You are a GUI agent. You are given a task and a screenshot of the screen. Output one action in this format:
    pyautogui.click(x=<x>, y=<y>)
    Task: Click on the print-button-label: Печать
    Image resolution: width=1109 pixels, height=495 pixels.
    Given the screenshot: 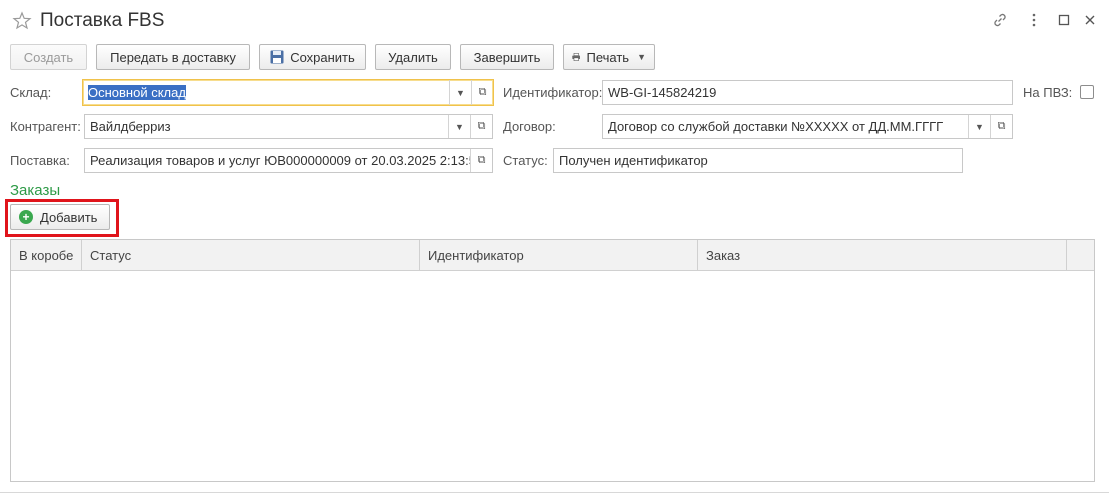 What is the action you would take?
    pyautogui.click(x=608, y=57)
    